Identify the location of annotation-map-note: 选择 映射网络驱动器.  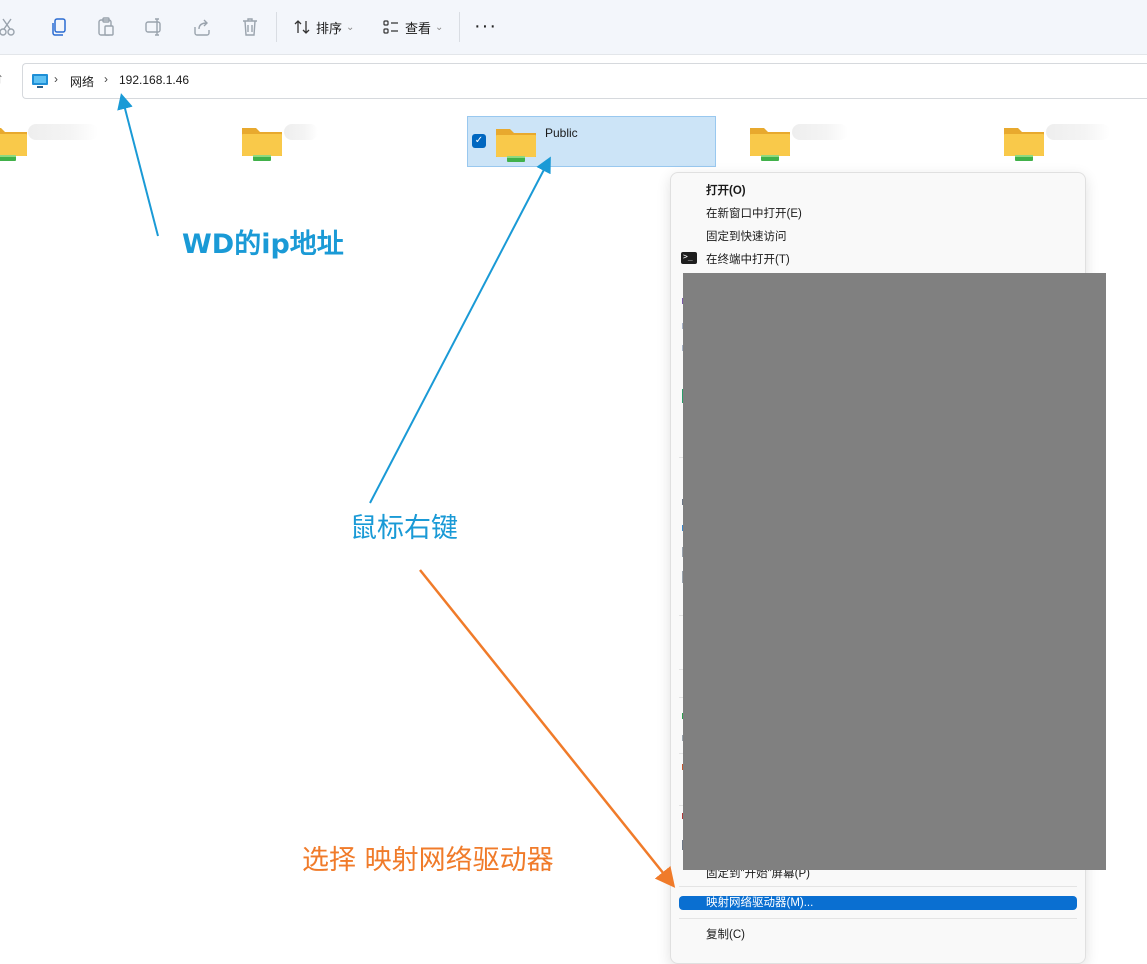
(428, 860).